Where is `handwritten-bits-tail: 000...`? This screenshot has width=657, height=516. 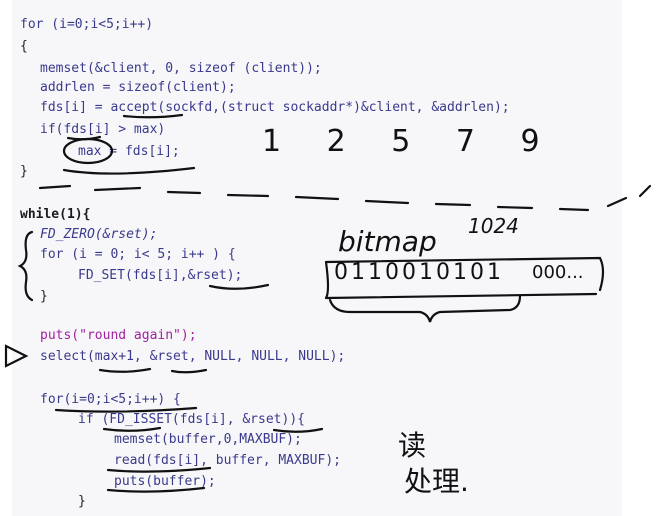 handwritten-bits-tail: 000... is located at coordinates (558, 272).